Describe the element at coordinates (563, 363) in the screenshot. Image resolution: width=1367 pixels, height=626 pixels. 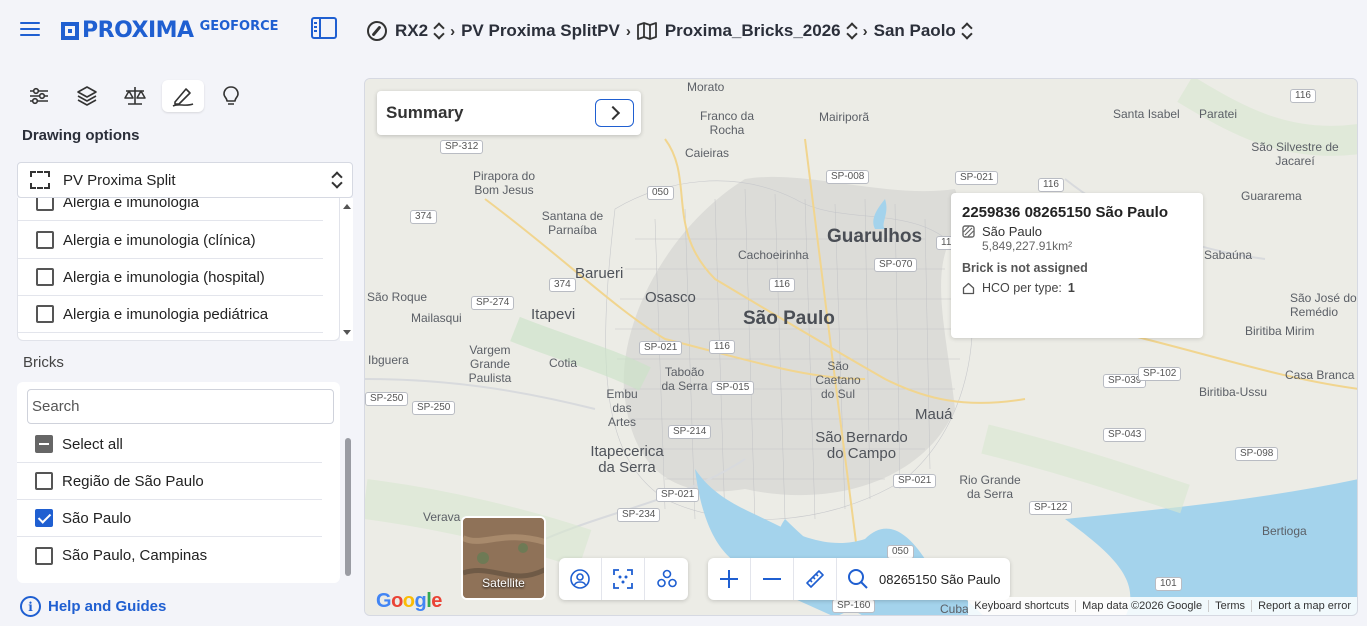
I see `map-label: Cotia` at that location.